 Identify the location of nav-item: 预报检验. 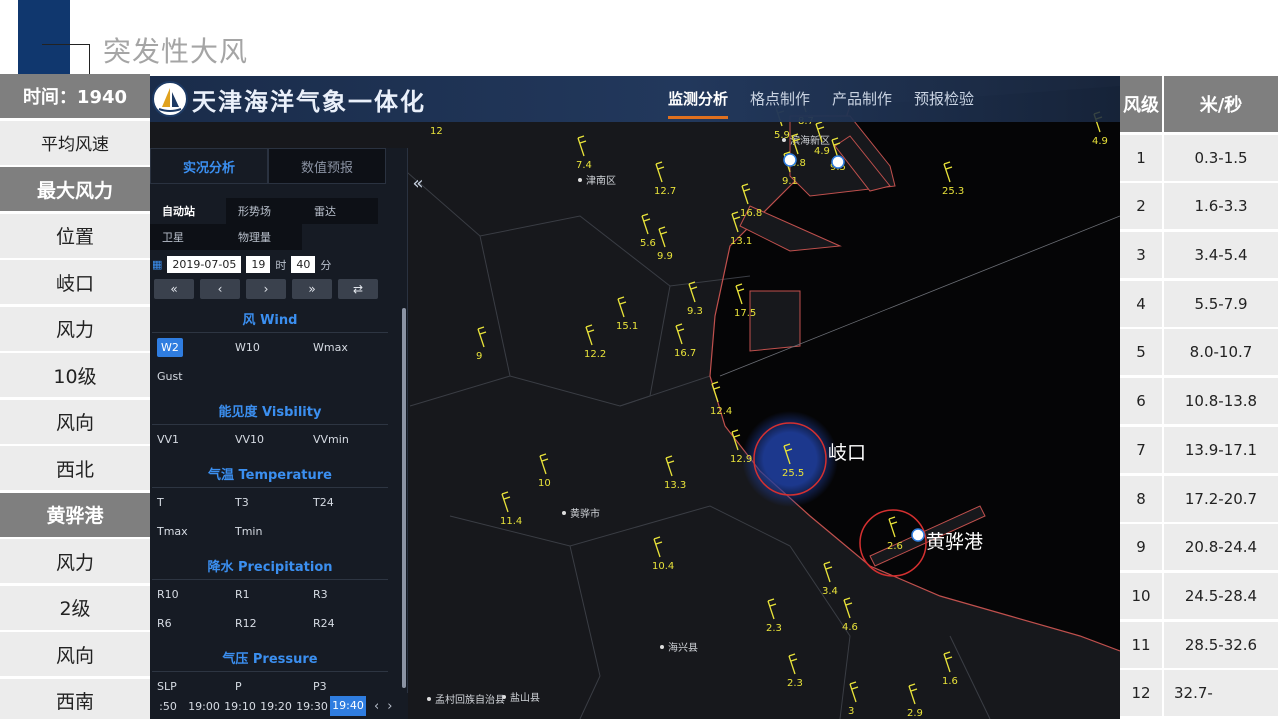
(944, 102).